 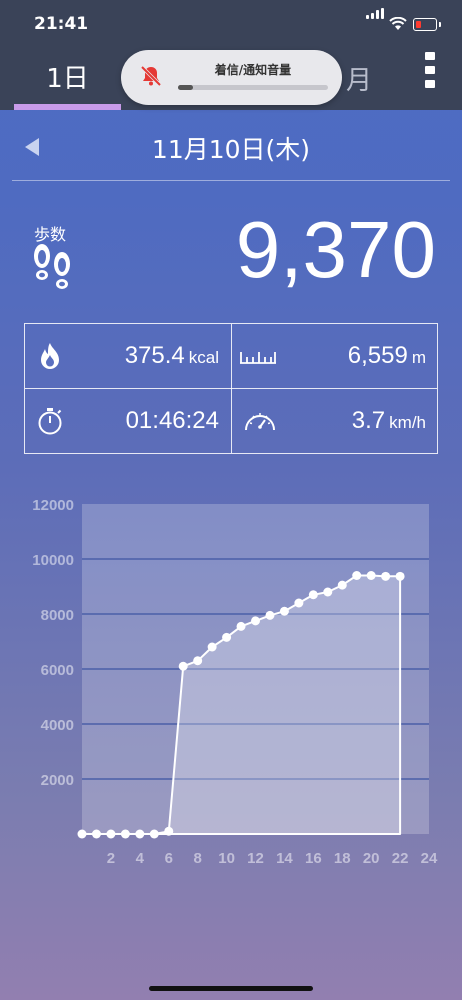 I want to click on volume-slider, so click(x=253, y=87).